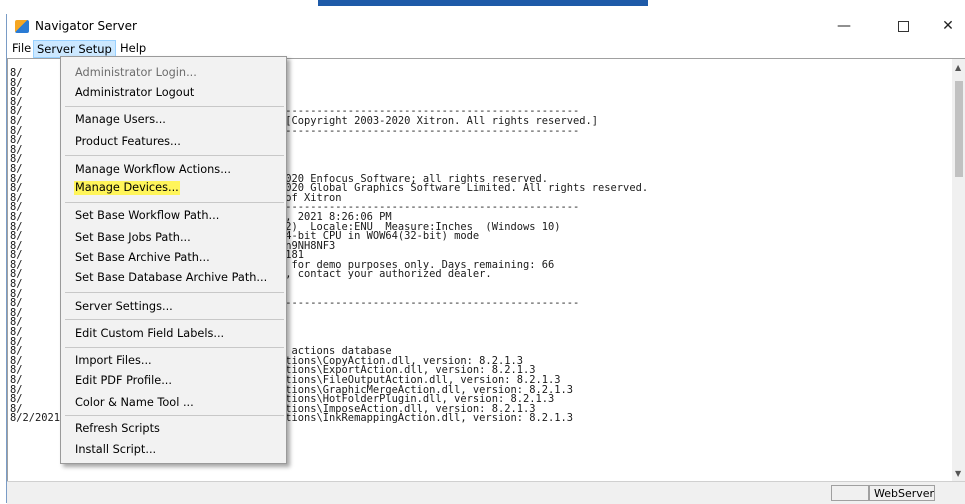  Describe the element at coordinates (486, 26) in the screenshot. I see `title-bar: Navigator Server — ✕` at that location.